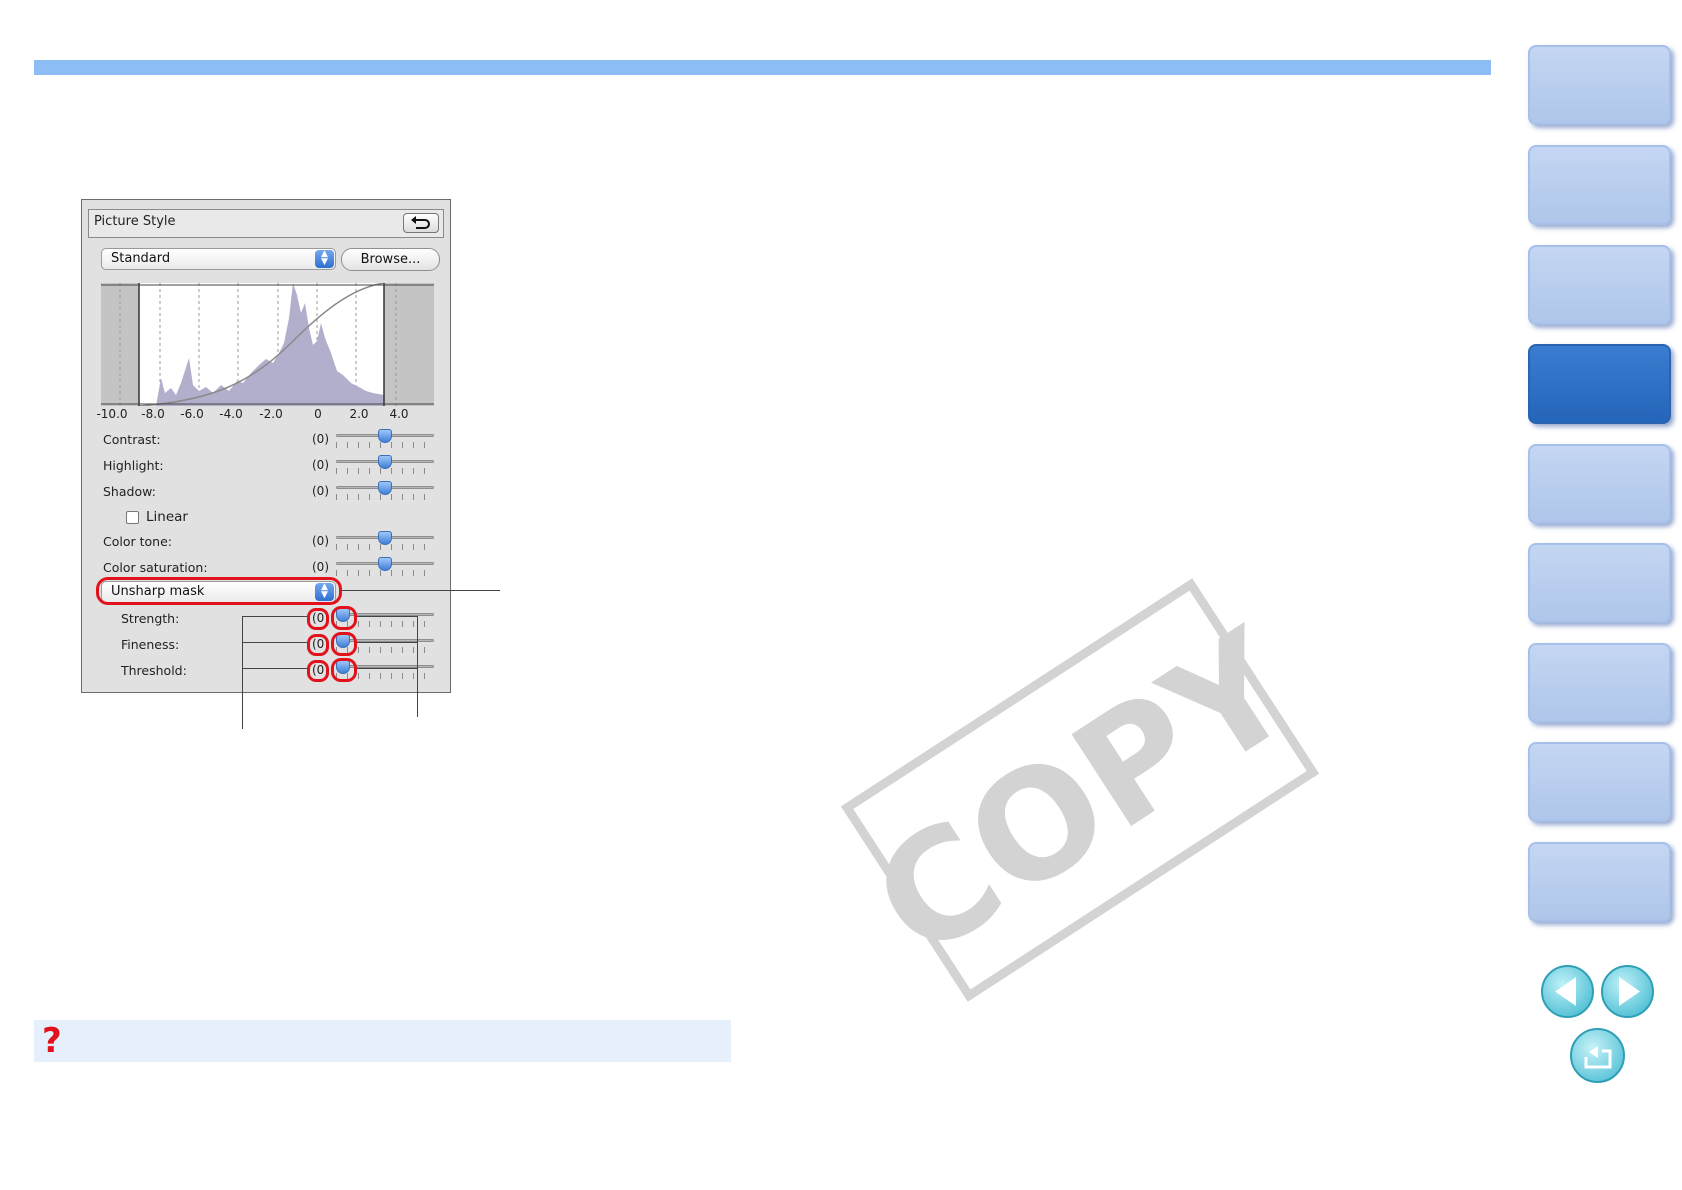 Image resolution: width=1682 pixels, height=1190 pixels. What do you see at coordinates (1084, 795) in the screenshot?
I see `watermark-text: COPY` at bounding box center [1084, 795].